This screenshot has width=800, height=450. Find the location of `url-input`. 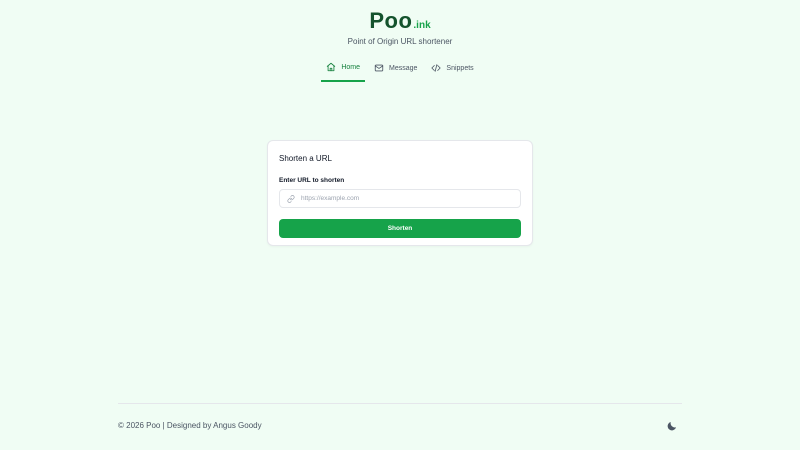

url-input is located at coordinates (407, 198).